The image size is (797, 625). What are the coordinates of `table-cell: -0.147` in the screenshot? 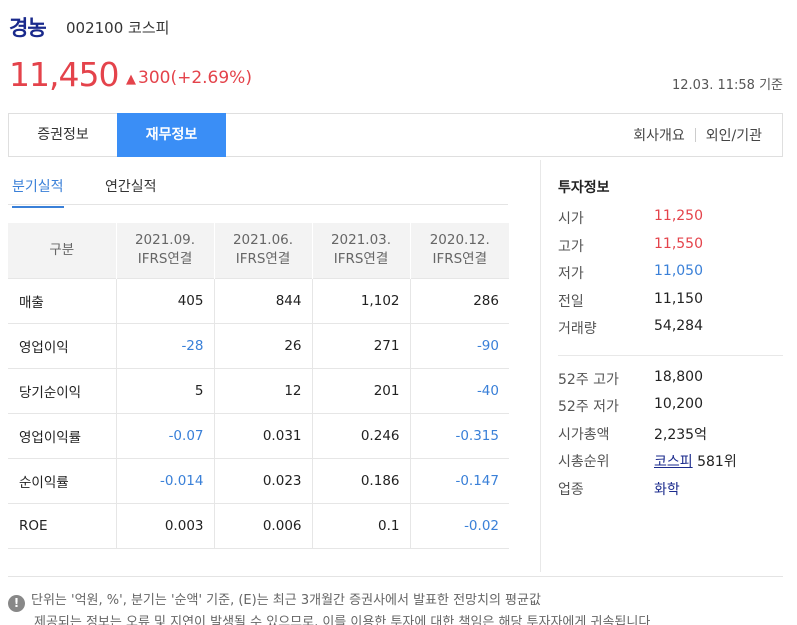 It's located at (459, 480).